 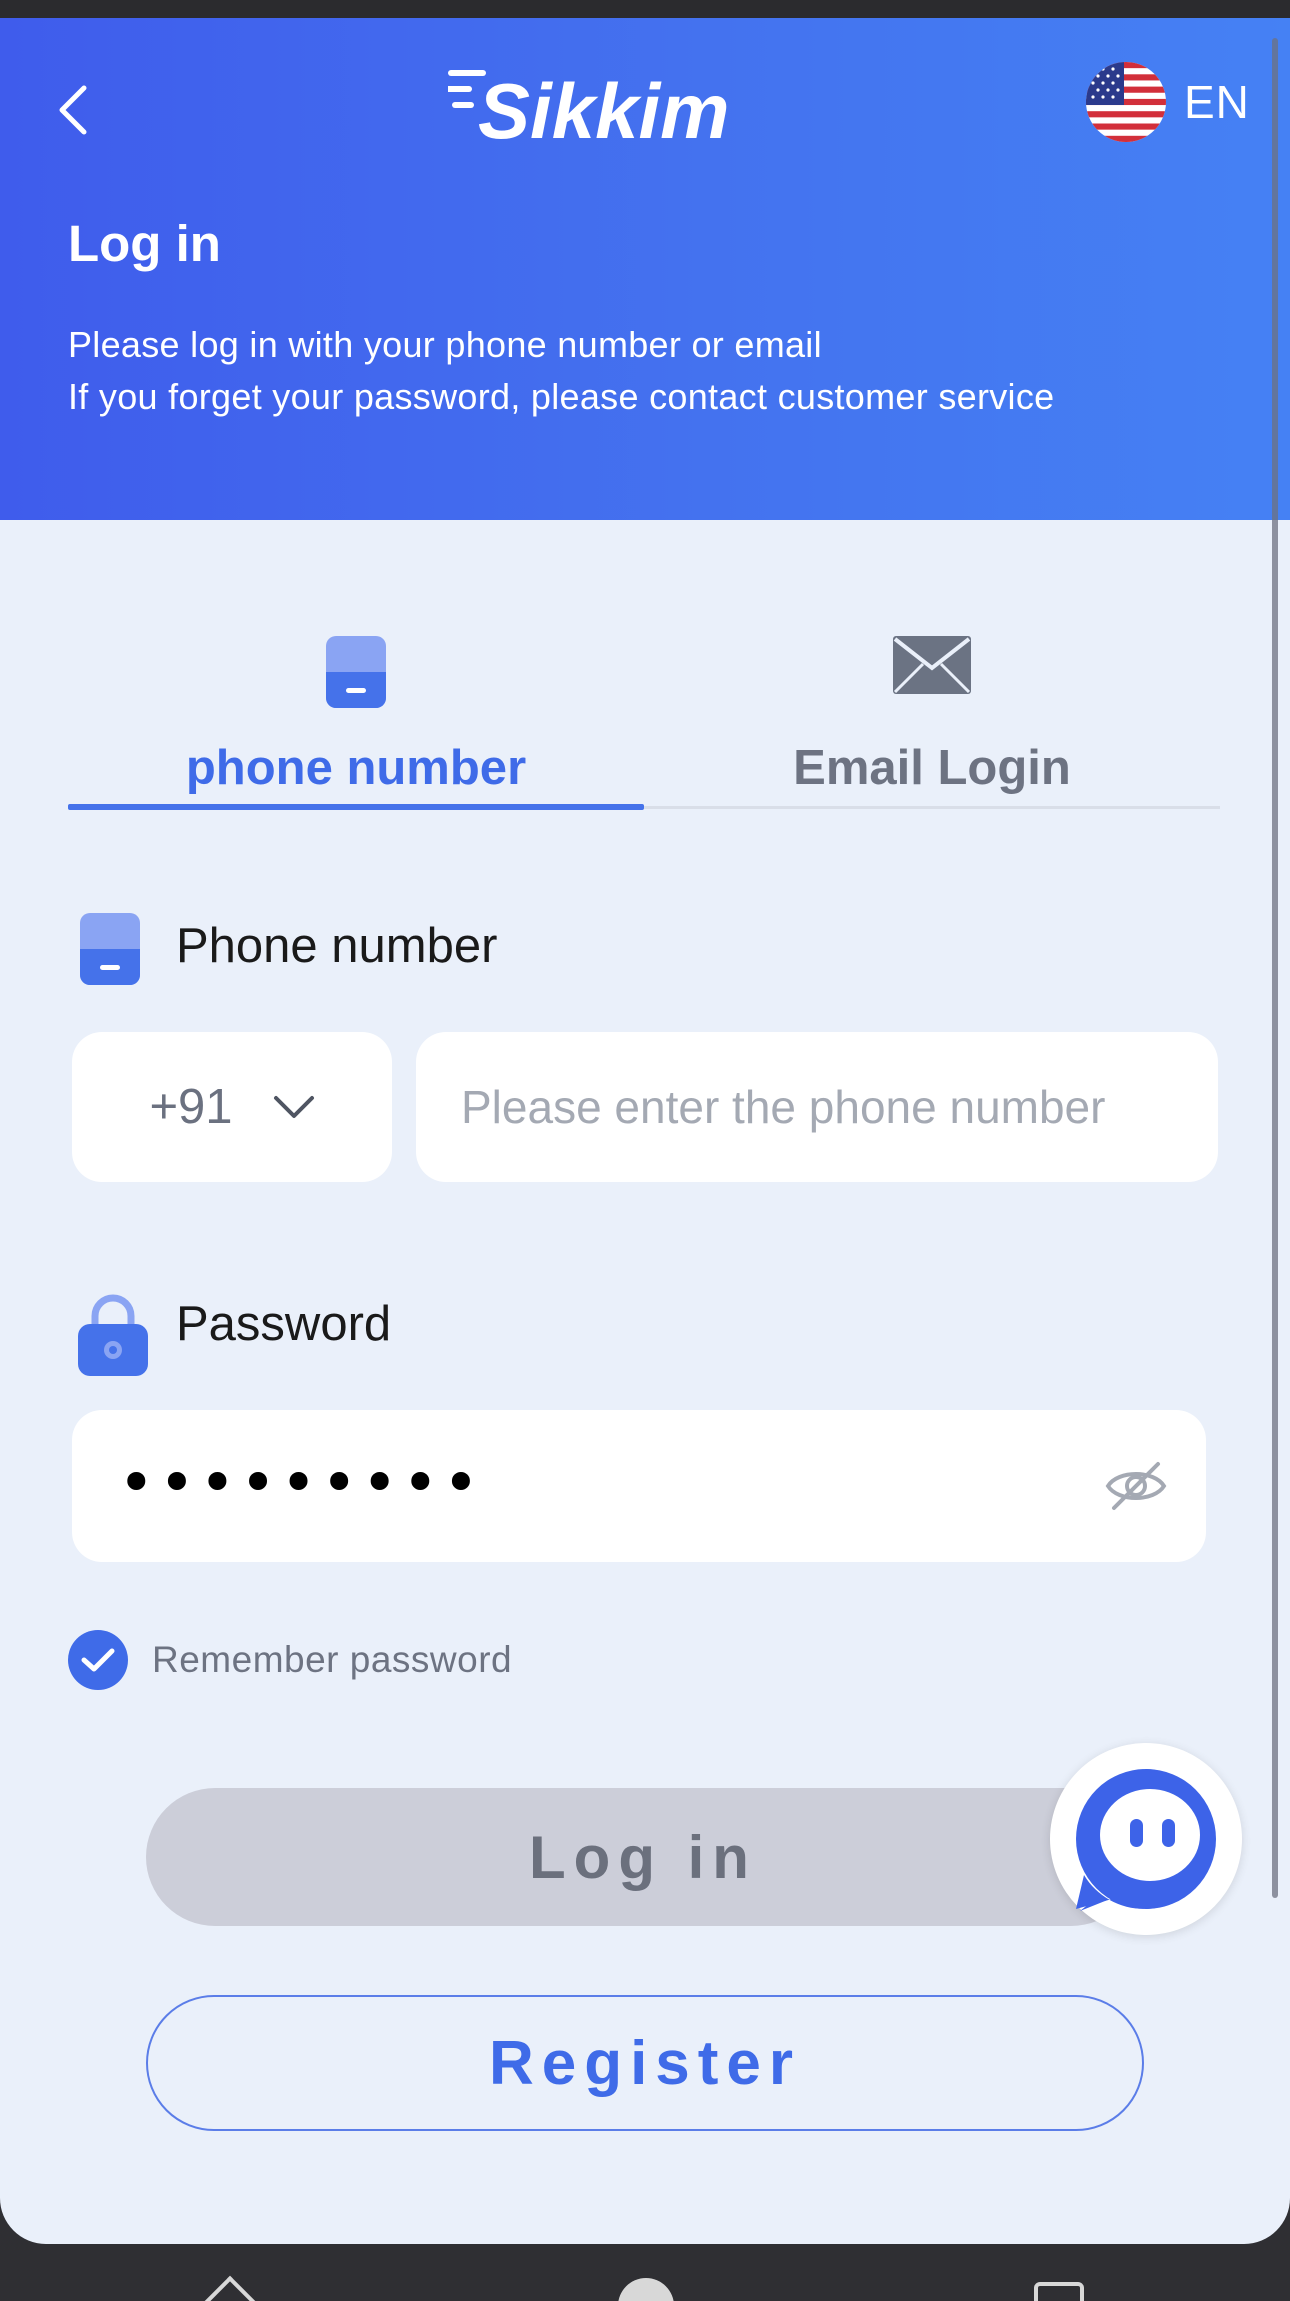 I want to click on tab-label: phone number, so click(x=356, y=768).